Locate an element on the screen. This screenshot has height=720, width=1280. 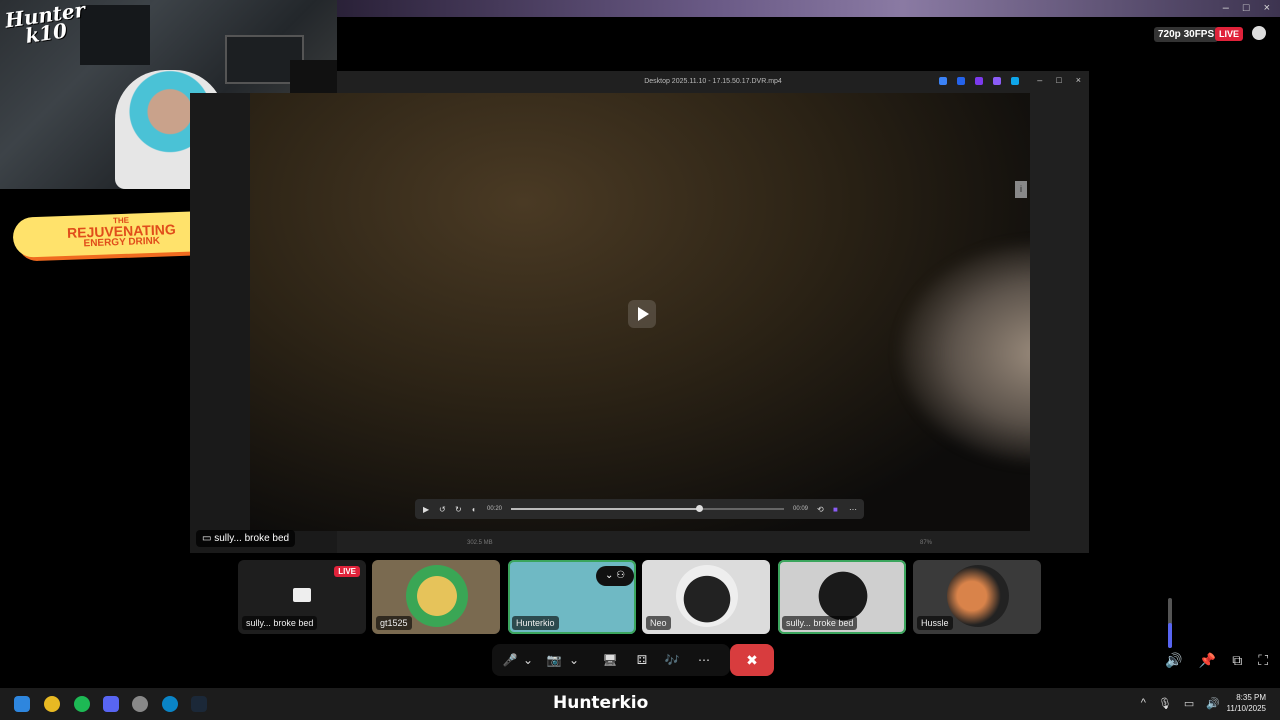
windows-start-icon is located at coordinates (22, 704).